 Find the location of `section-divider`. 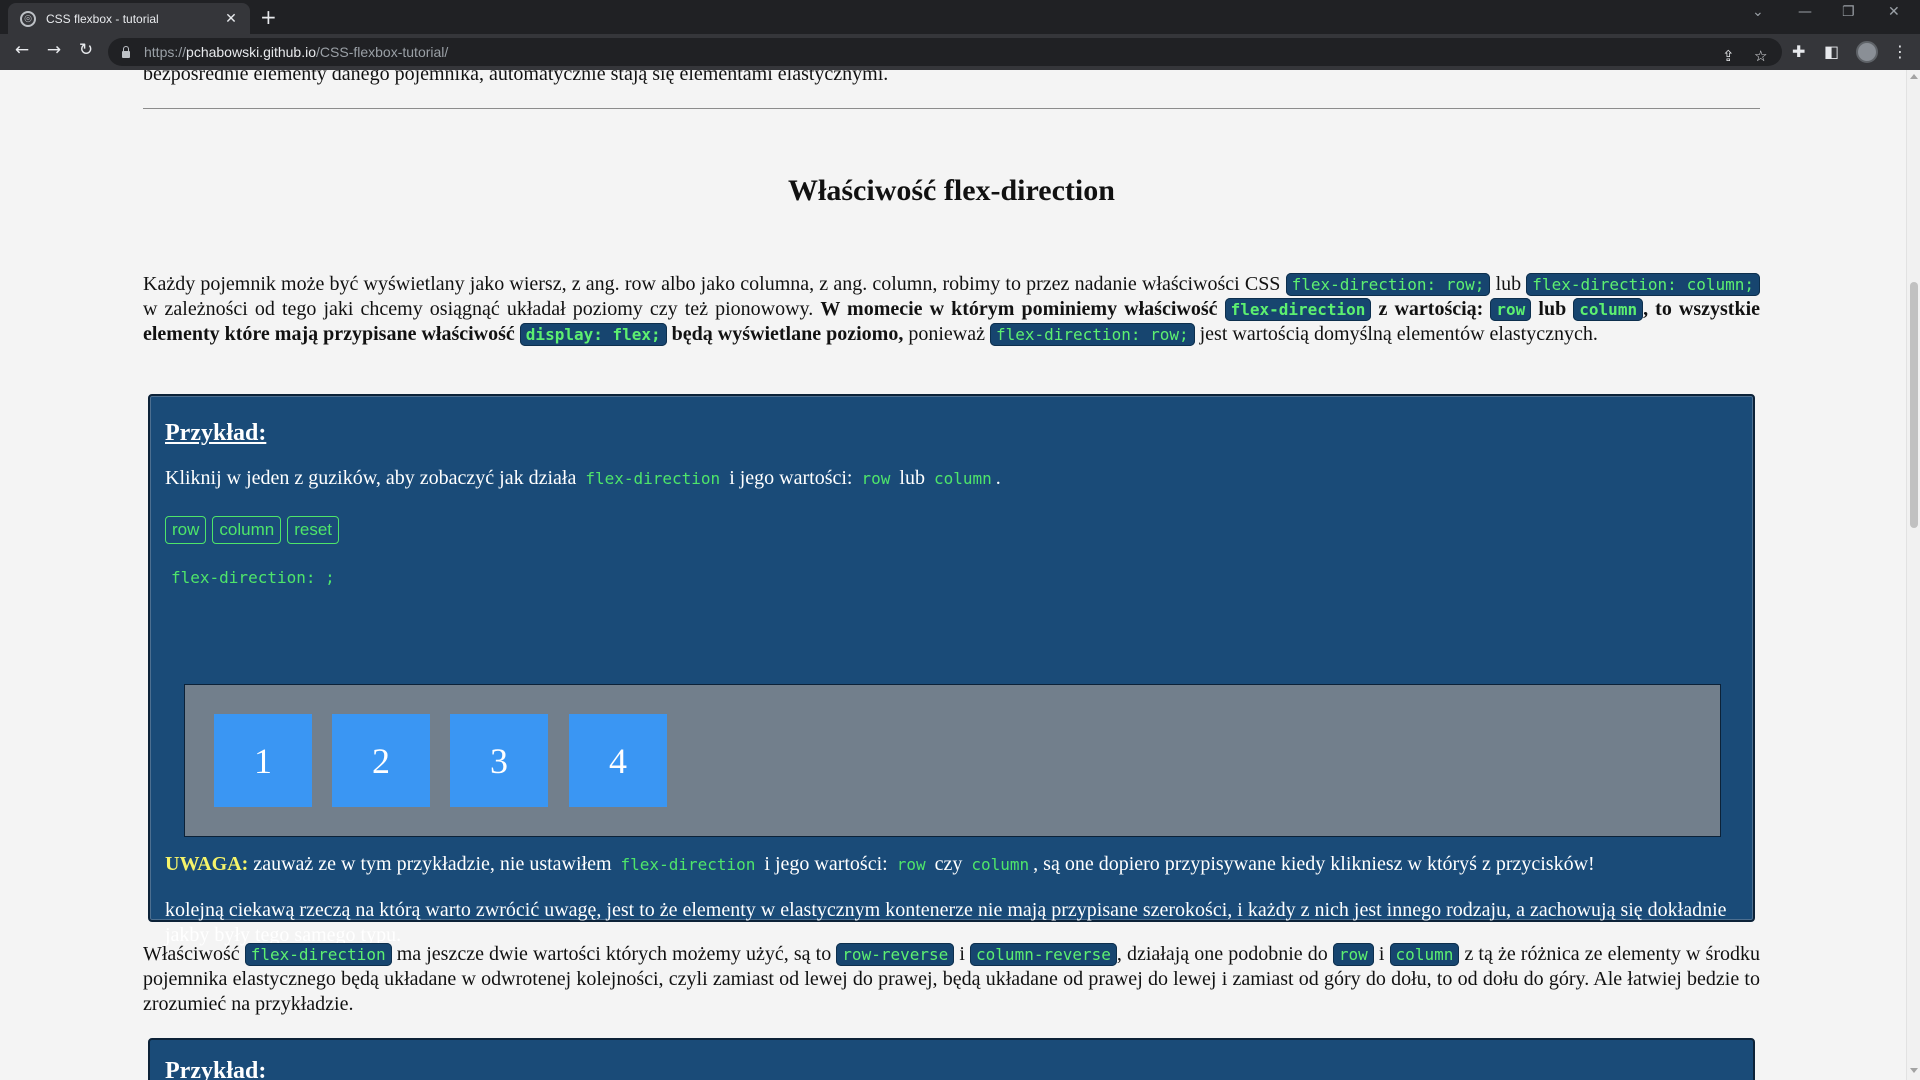

section-divider is located at coordinates (951, 108).